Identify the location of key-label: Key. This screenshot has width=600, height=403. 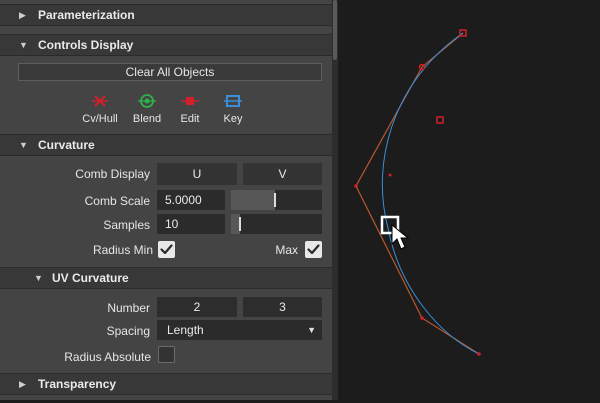
(233, 119).